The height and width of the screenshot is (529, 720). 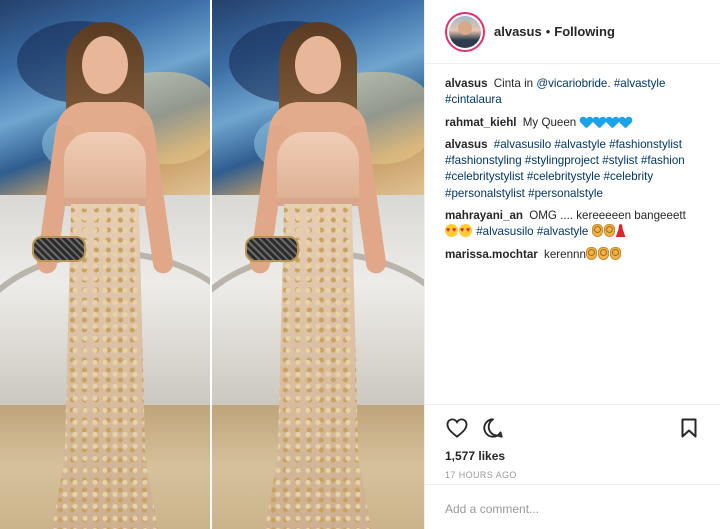 What do you see at coordinates (565, 254) in the screenshot?
I see `comment-text: kerennn` at bounding box center [565, 254].